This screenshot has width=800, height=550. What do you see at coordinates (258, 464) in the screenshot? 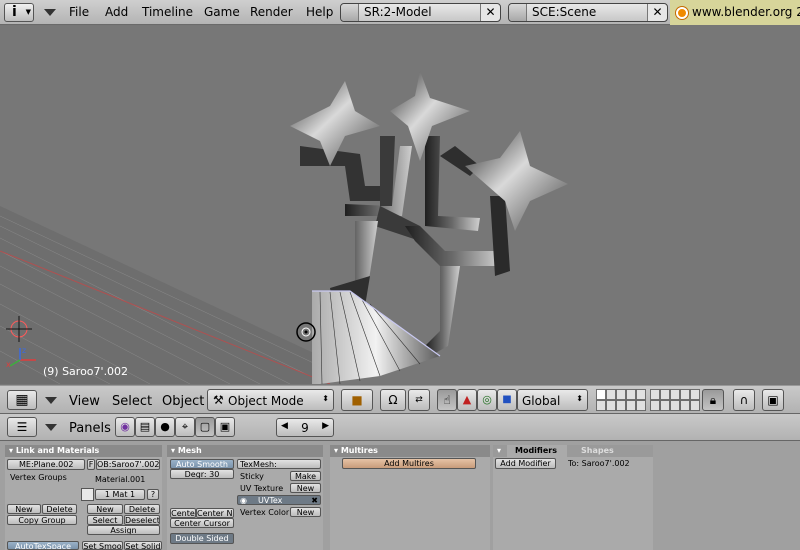
I see `button-label: TexMesh:` at bounding box center [258, 464].